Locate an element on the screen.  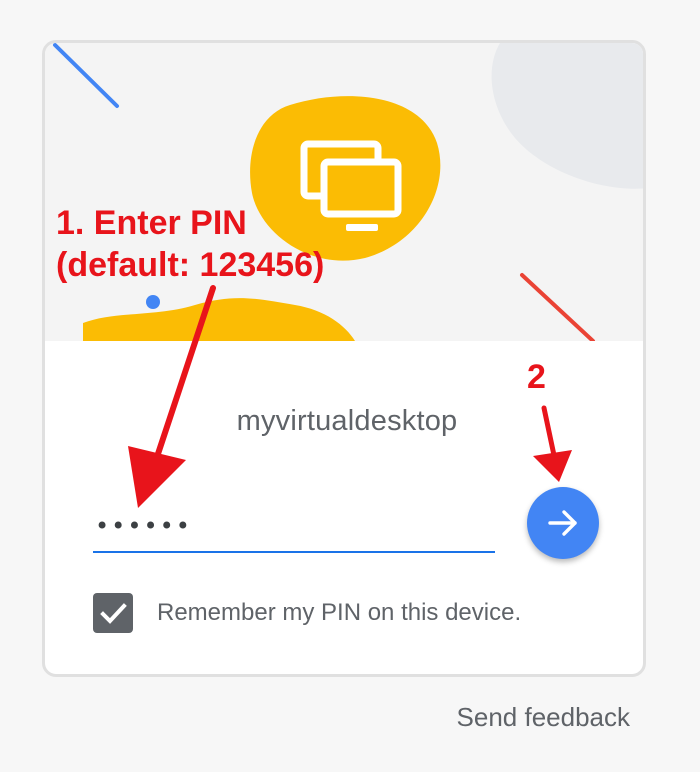
checkmark-icon is located at coordinates (113, 613).